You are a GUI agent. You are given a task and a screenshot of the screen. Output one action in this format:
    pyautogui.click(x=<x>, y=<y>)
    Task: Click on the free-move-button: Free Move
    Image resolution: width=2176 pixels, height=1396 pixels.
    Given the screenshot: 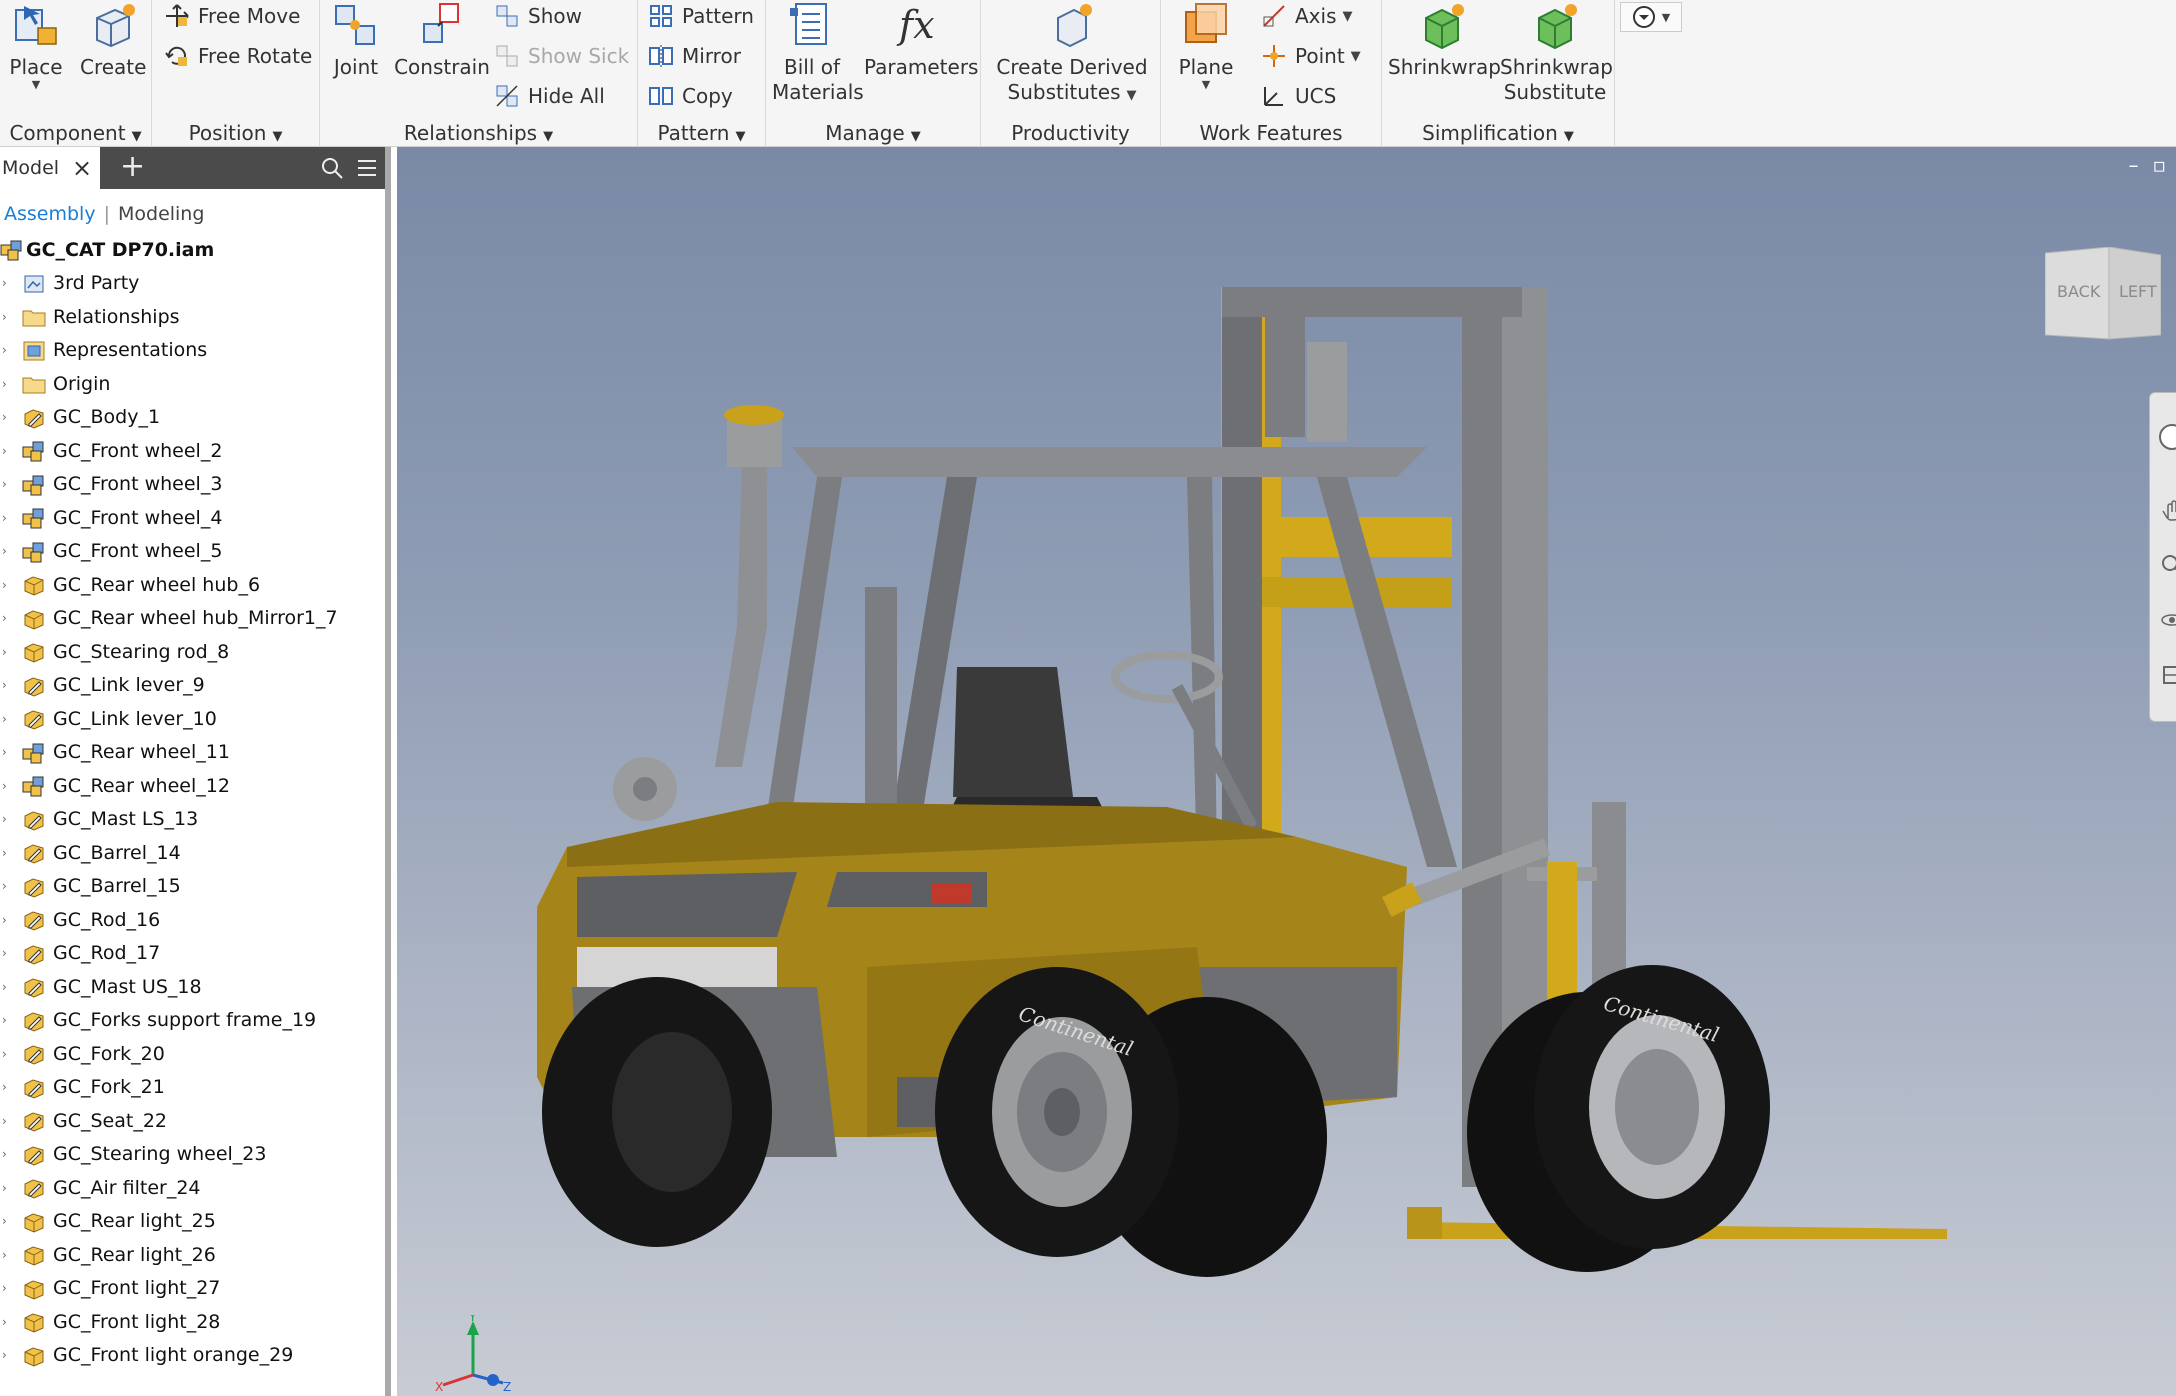 What is the action you would take?
    pyautogui.click(x=232, y=17)
    